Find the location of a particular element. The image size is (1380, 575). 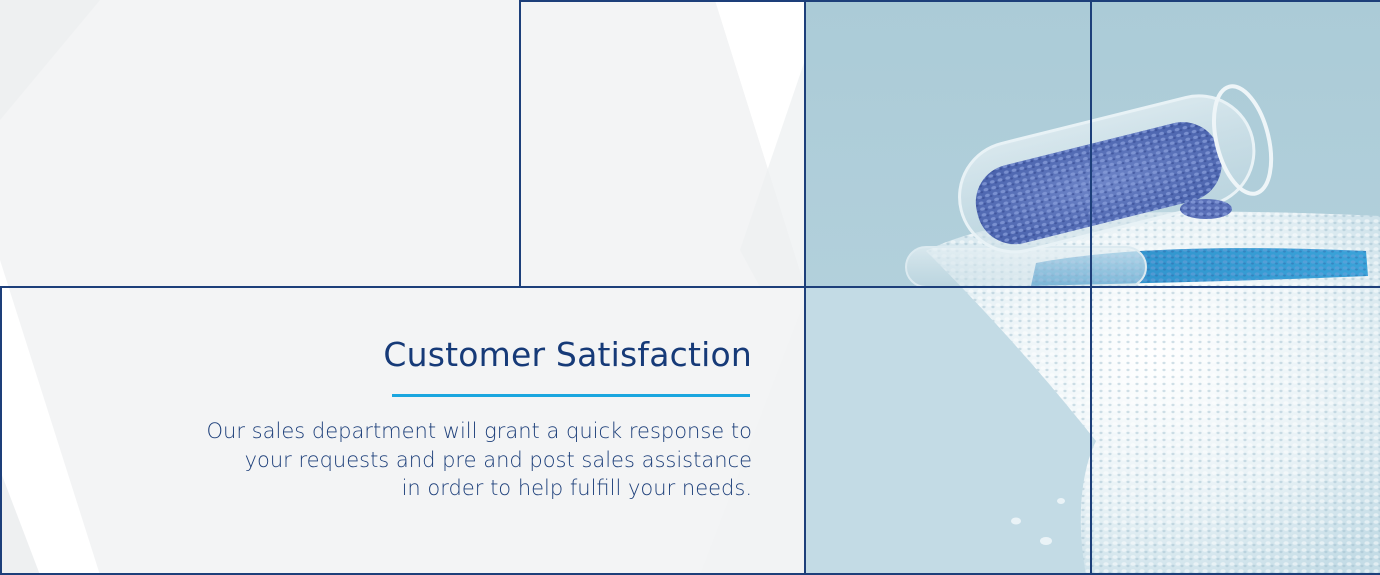

frame-top-border is located at coordinates (949, 1).